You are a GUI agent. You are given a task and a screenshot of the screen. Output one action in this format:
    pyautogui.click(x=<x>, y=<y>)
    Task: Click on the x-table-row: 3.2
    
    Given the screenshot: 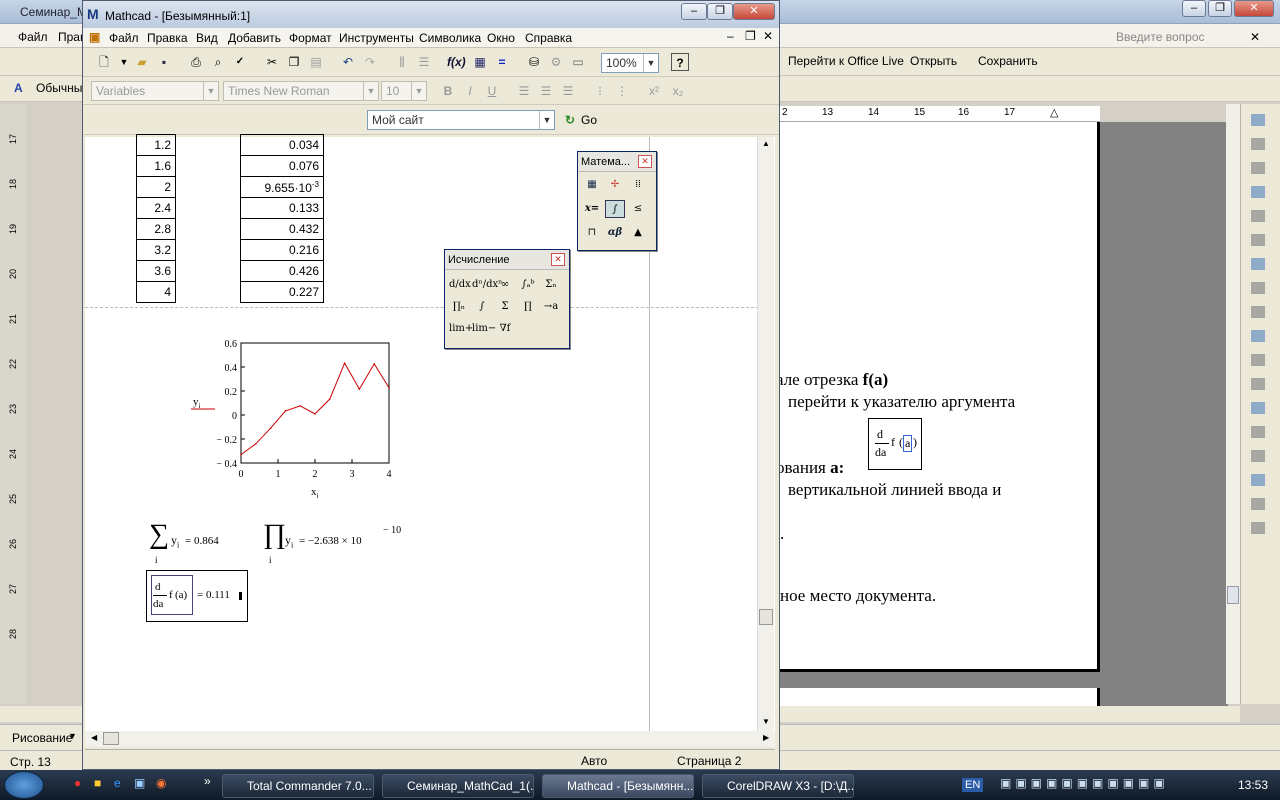 What is the action you would take?
    pyautogui.click(x=156, y=250)
    